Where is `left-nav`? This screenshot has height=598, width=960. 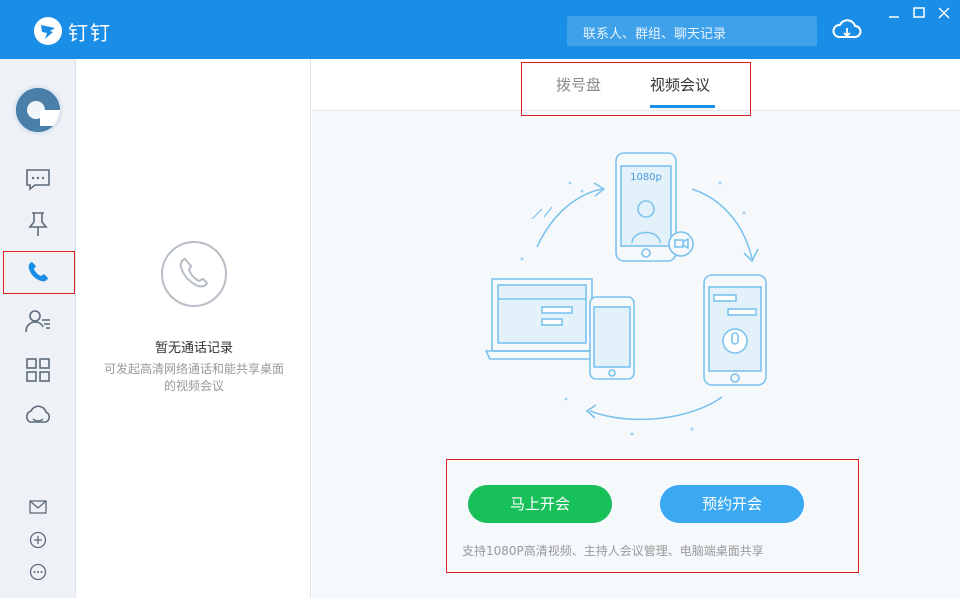 left-nav is located at coordinates (38, 328).